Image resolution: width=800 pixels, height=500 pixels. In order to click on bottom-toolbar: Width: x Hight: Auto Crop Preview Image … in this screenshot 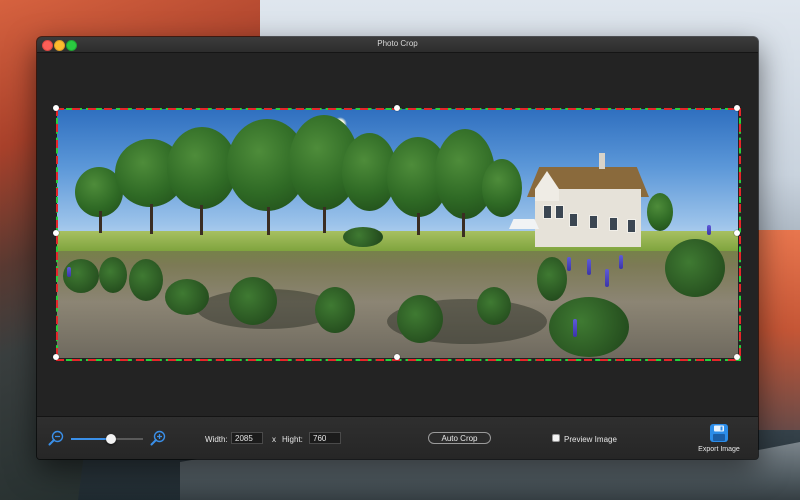, I will do `click(397, 437)`.